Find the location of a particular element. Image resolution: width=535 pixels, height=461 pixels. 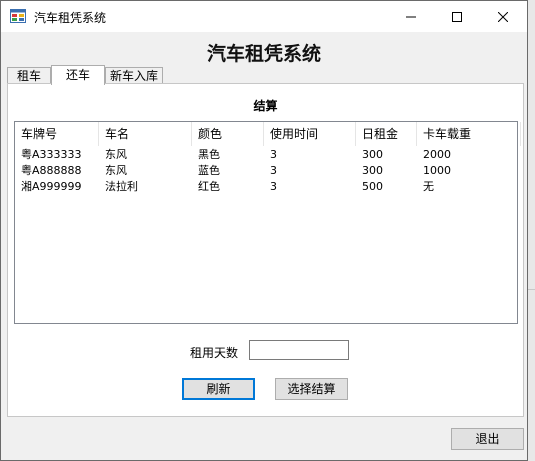

app-heading: 汽车租凭系统 is located at coordinates (263, 54).